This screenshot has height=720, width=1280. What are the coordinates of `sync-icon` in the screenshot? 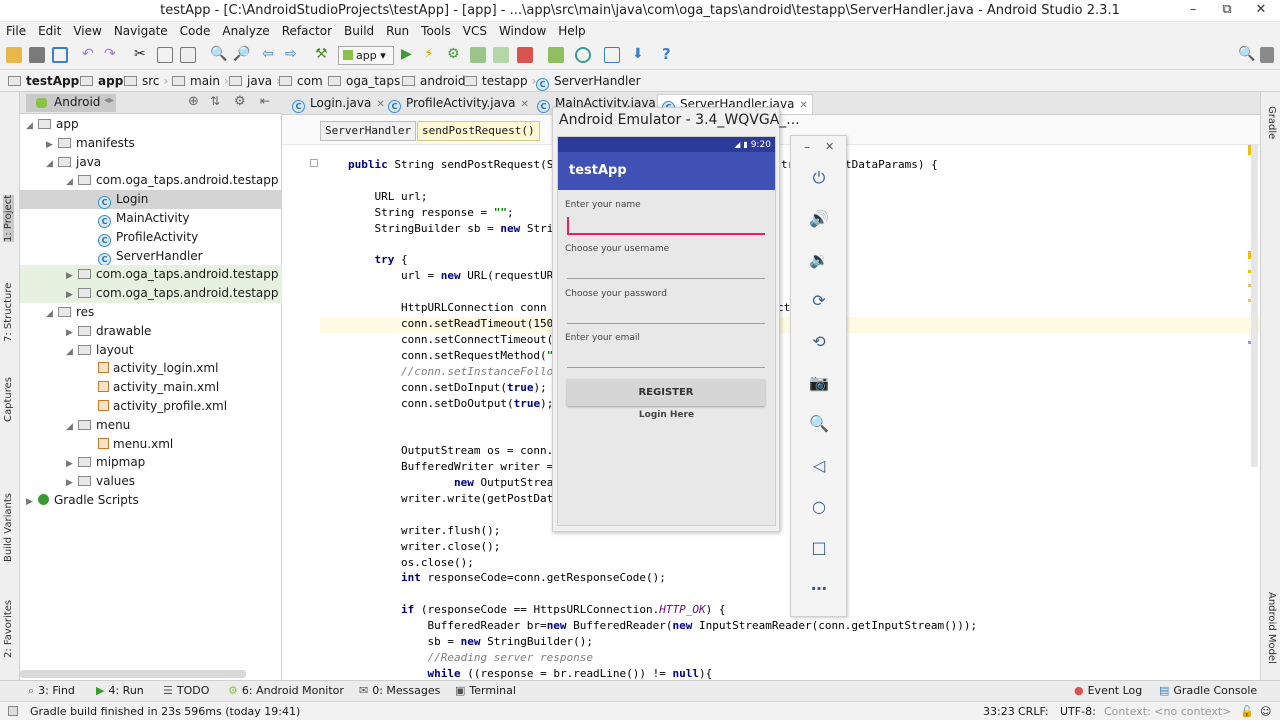 It's located at (60, 55).